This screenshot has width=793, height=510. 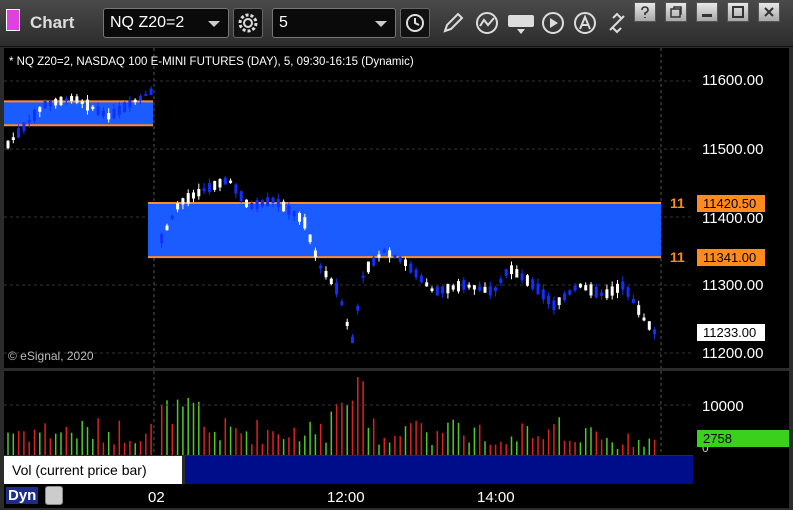 What do you see at coordinates (404, 230) in the screenshot?
I see `level-zone` at bounding box center [404, 230].